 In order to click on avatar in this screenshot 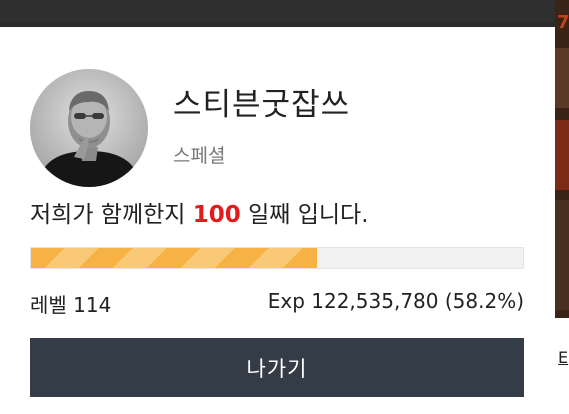, I will do `click(89, 128)`.